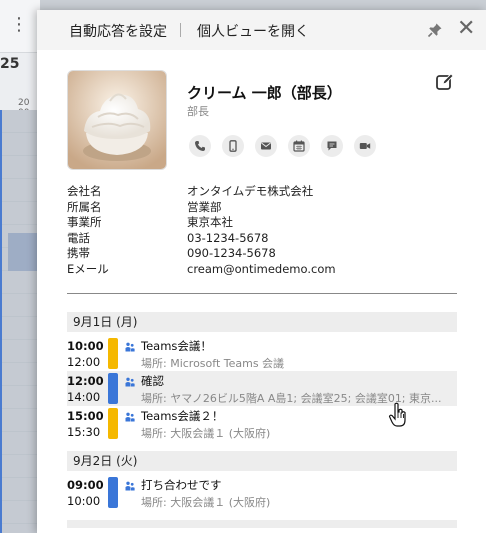 The height and width of the screenshot is (533, 486). I want to click on header-separator, so click(180, 30).